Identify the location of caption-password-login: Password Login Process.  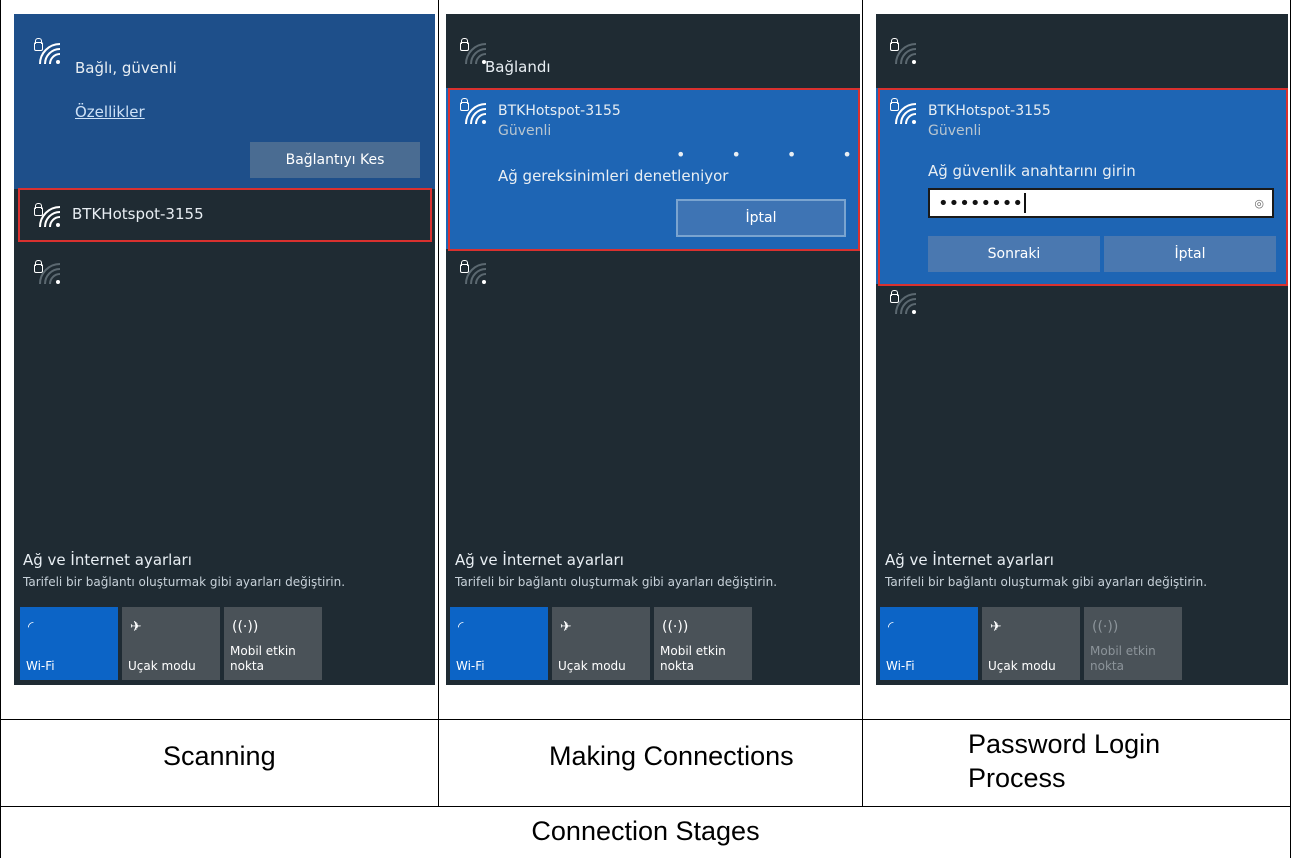
(1064, 761).